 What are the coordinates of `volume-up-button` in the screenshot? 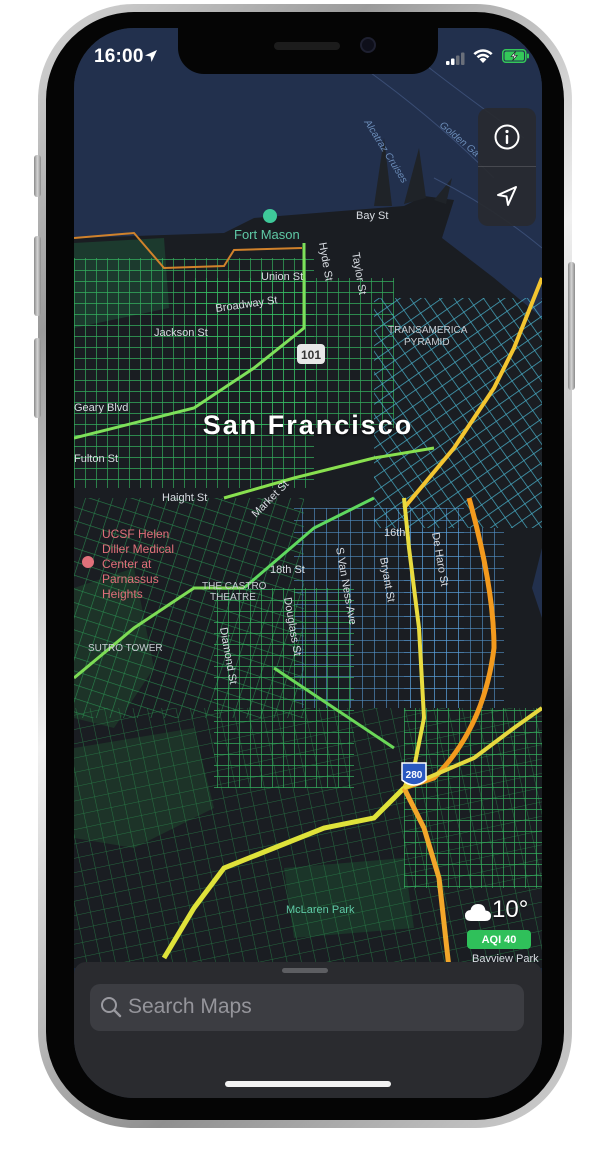 It's located at (37, 276).